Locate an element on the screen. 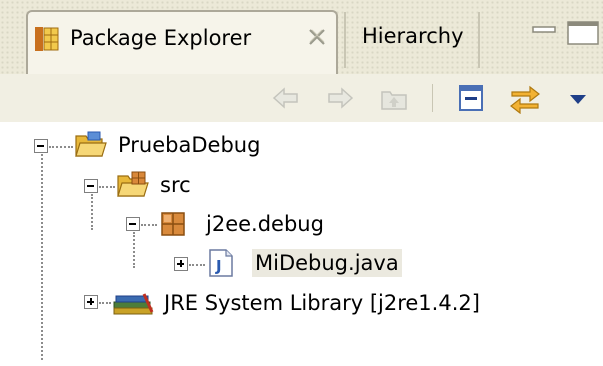  tree-node-src: src is located at coordinates (175, 185).